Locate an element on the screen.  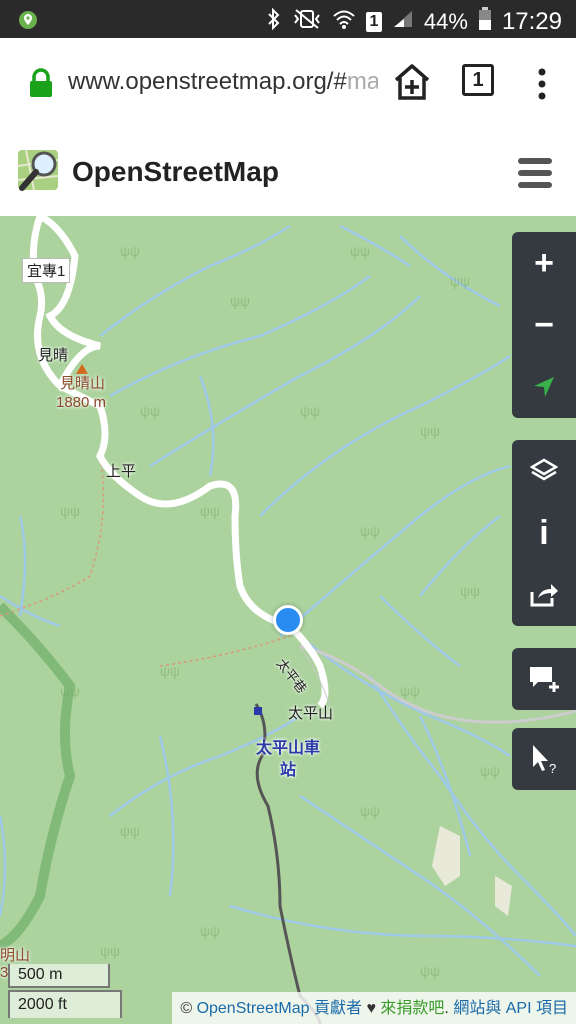
url-bar: www.openstreetmap.org/#map is located at coordinates (223, 82).